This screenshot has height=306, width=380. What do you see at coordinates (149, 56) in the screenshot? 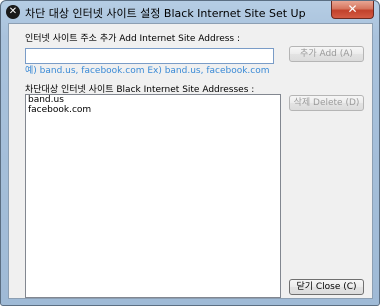
I see `address-input` at bounding box center [149, 56].